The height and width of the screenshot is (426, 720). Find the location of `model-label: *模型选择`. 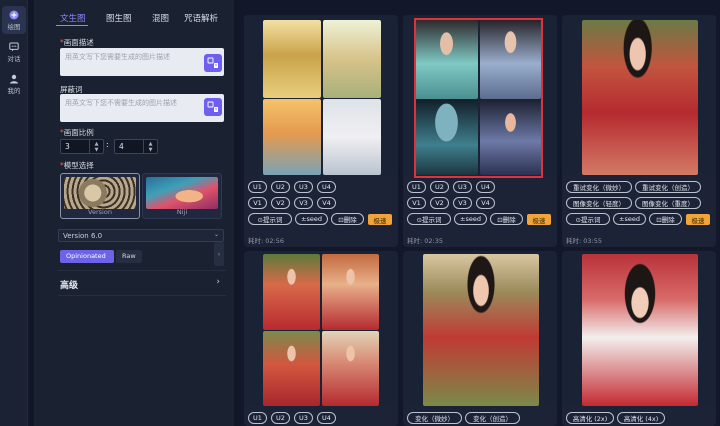

model-label: *模型选择 is located at coordinates (77, 165).